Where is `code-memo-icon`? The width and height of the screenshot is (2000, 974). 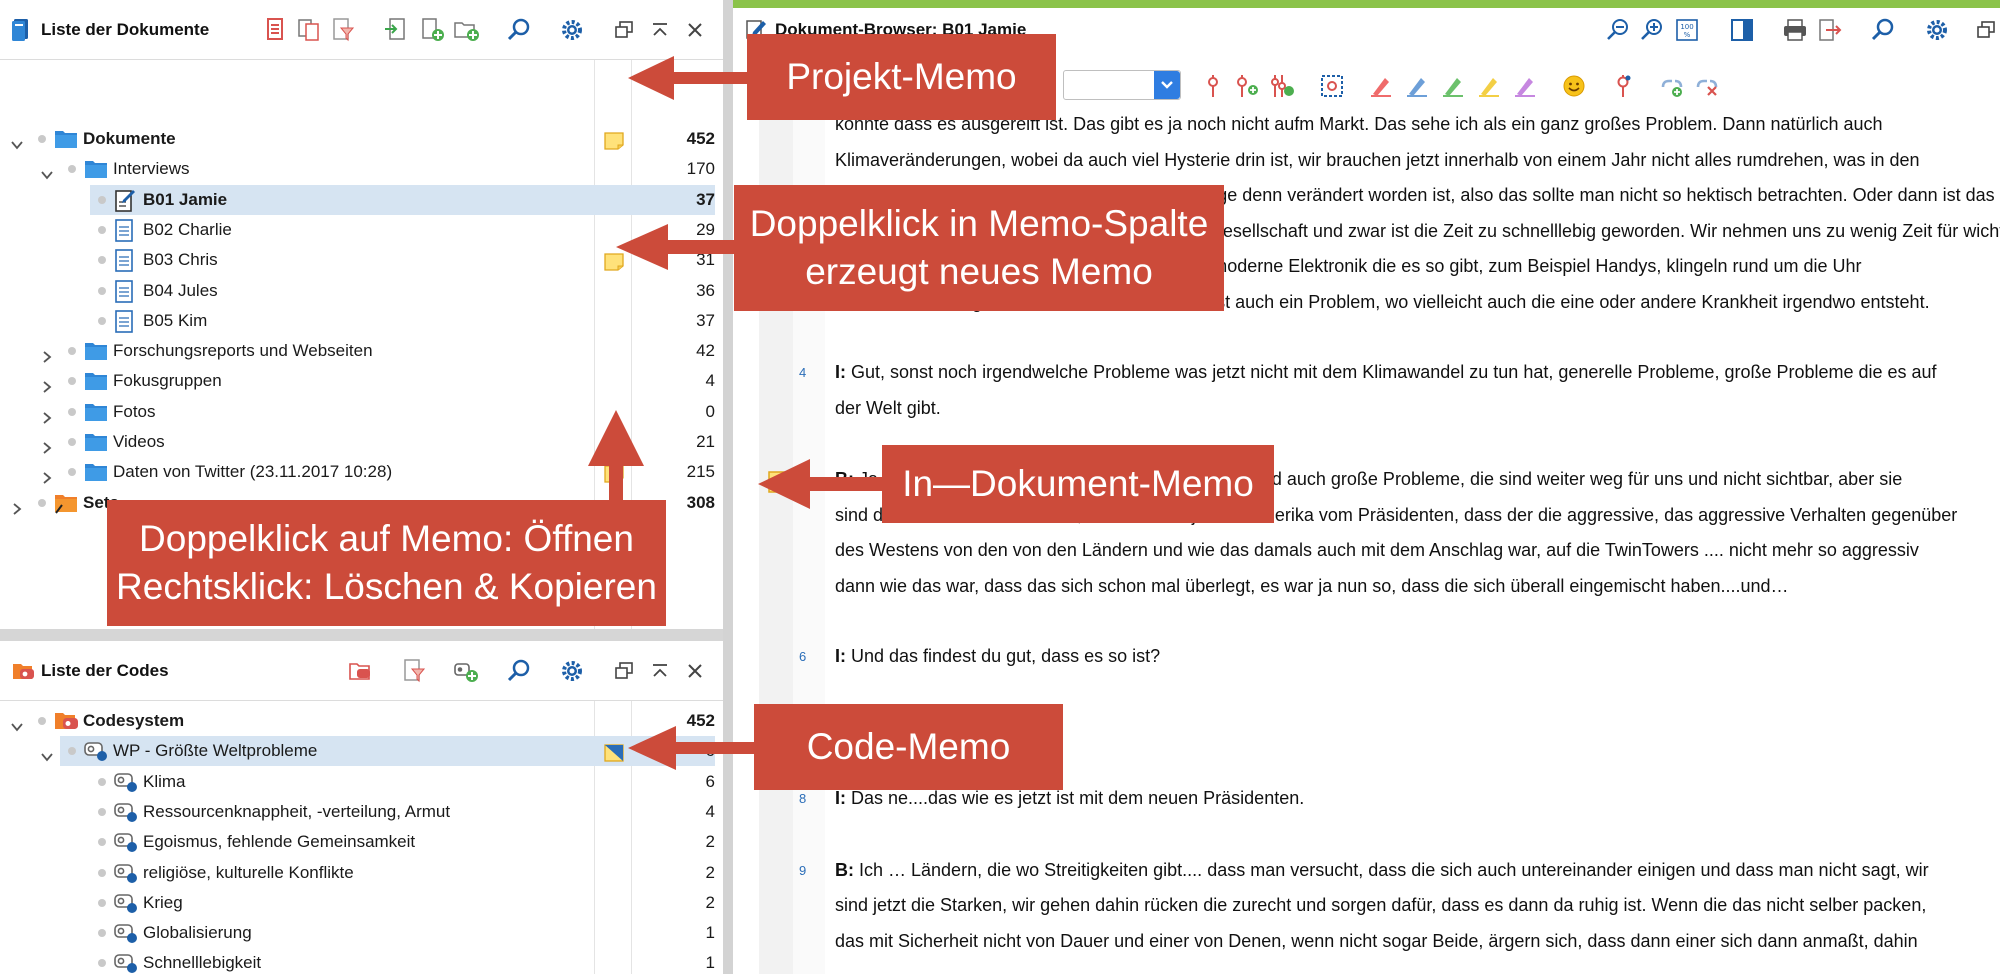
code-memo-icon is located at coordinates (614, 752).